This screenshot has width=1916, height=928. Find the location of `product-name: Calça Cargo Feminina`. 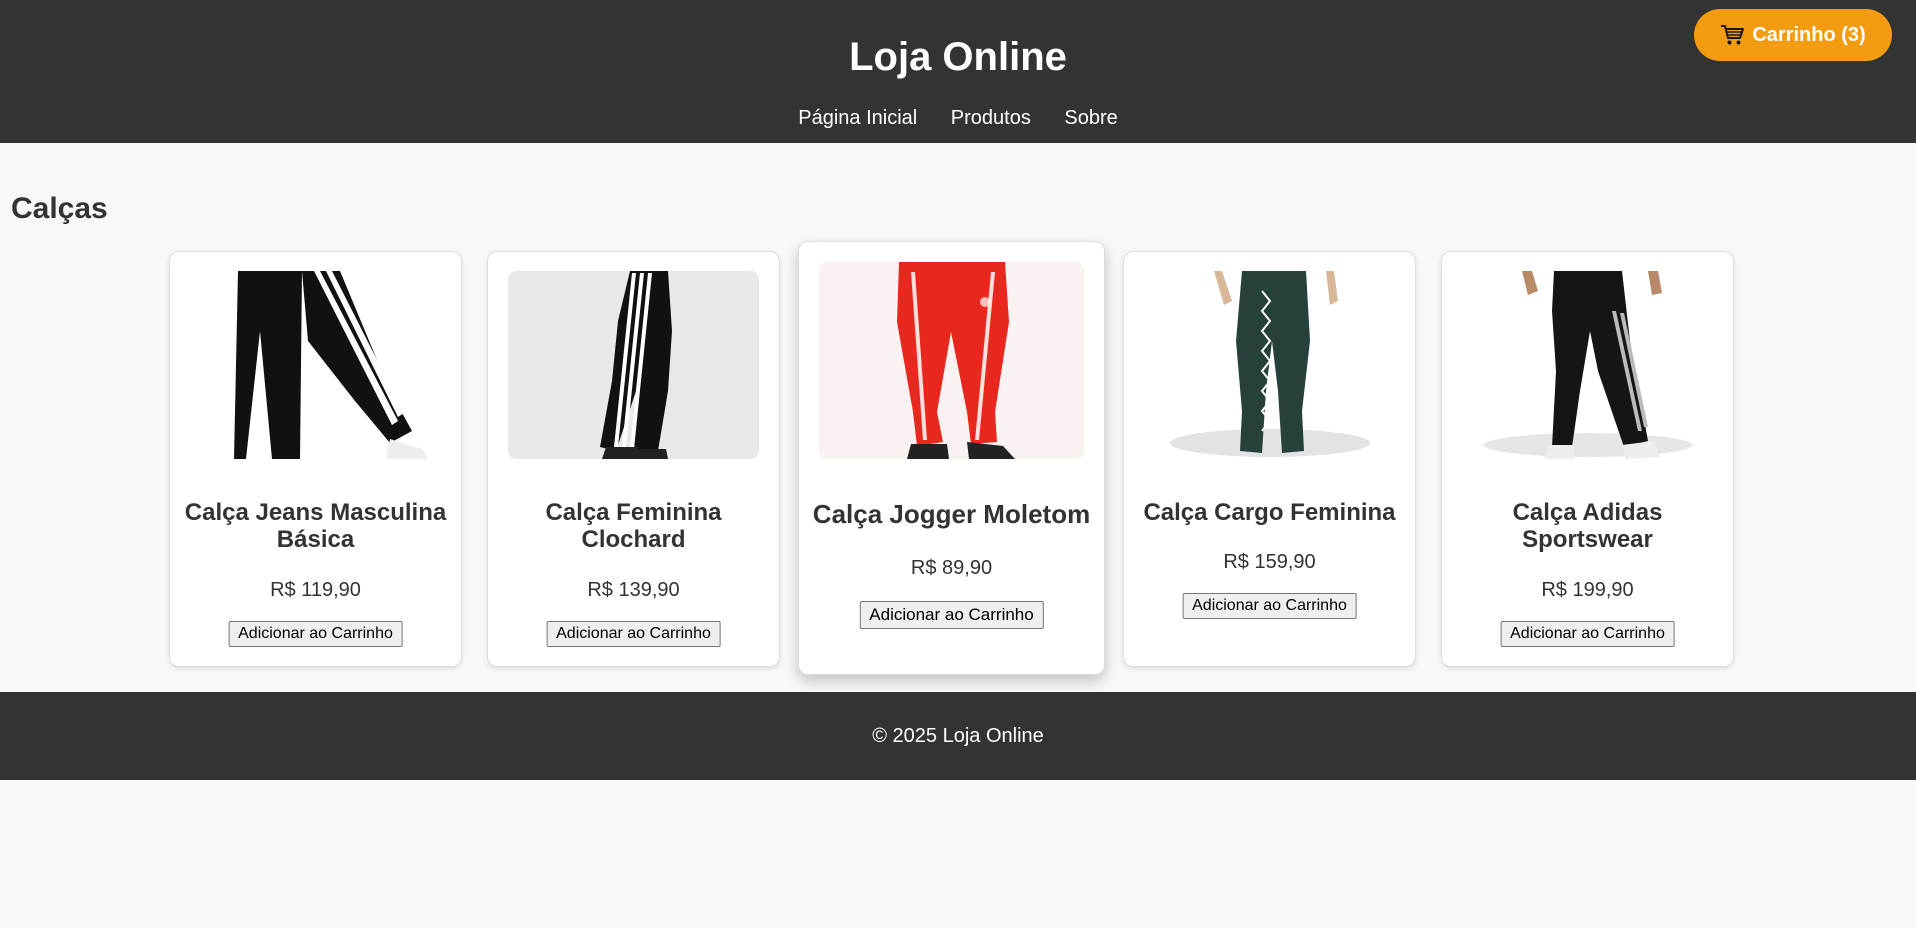

product-name: Calça Cargo Feminina is located at coordinates (1269, 512).